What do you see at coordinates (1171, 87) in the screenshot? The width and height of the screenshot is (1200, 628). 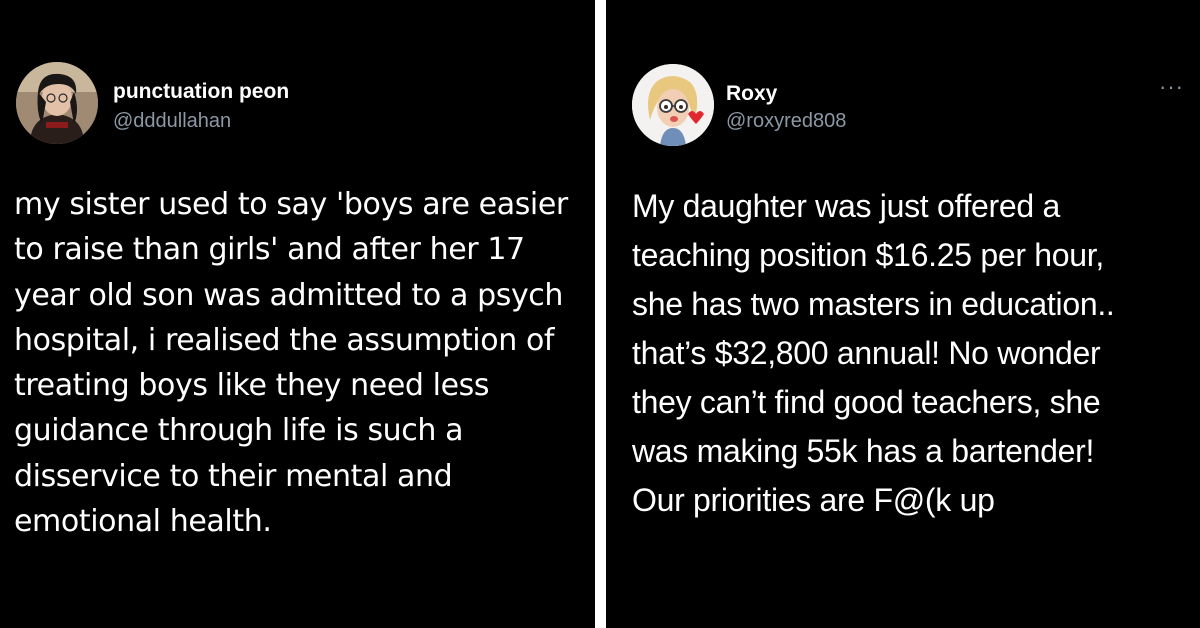 I see `more-options-icon: ···` at bounding box center [1171, 87].